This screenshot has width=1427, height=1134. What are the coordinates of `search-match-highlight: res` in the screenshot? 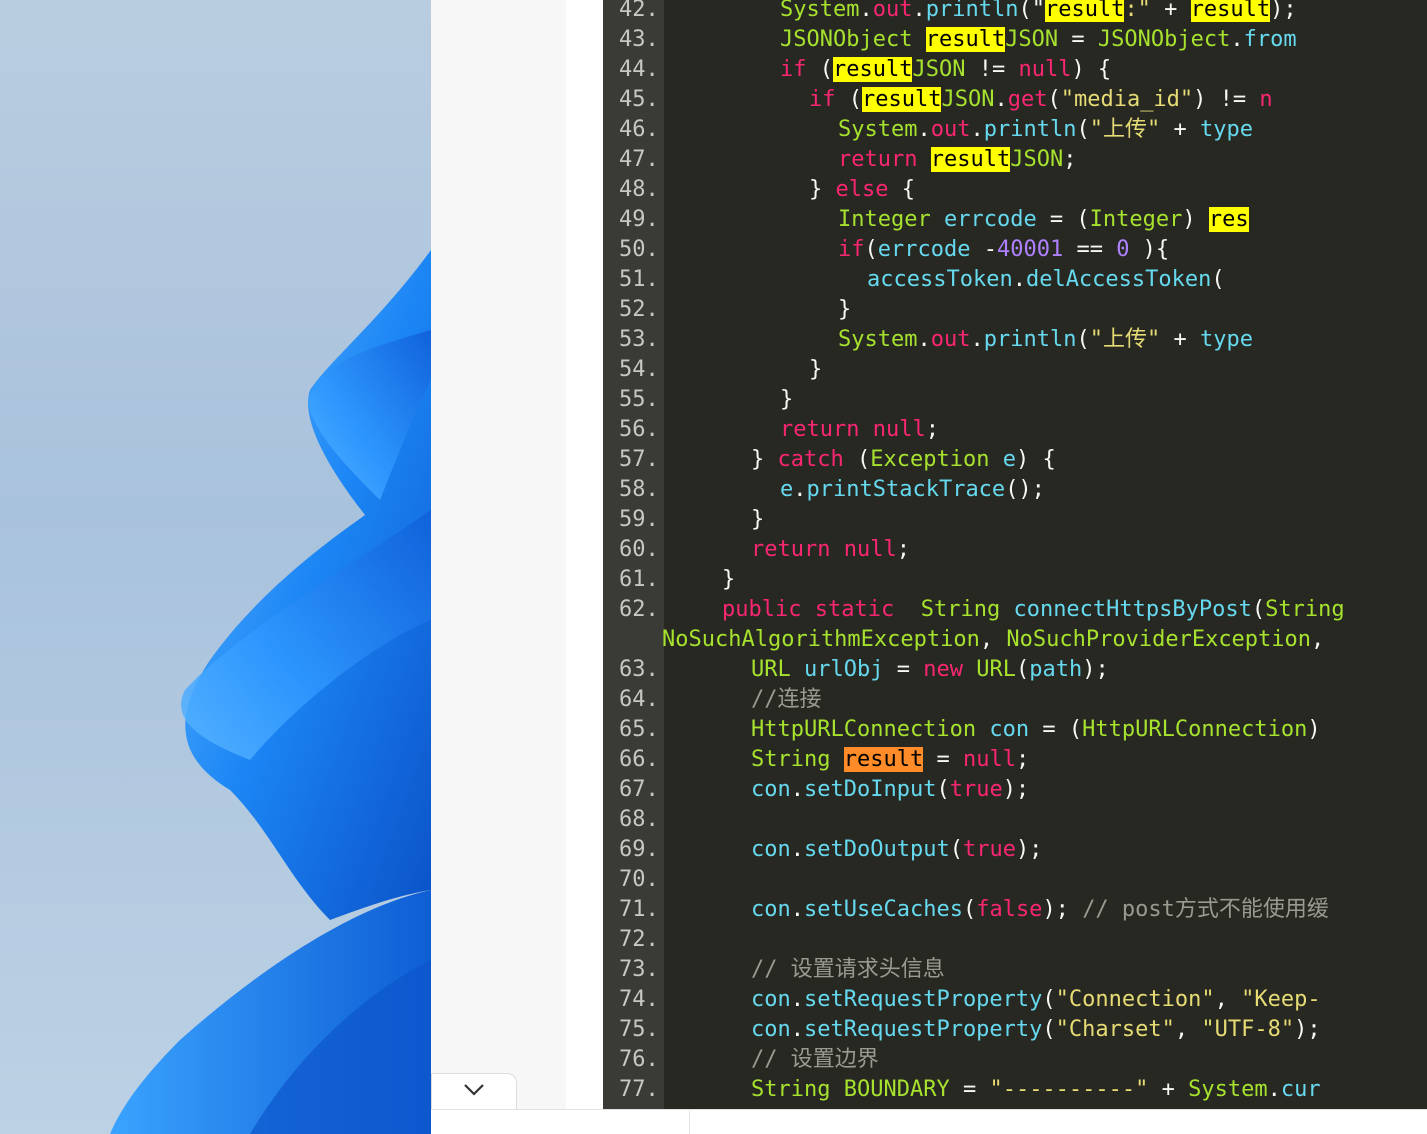 It's located at (1228, 219).